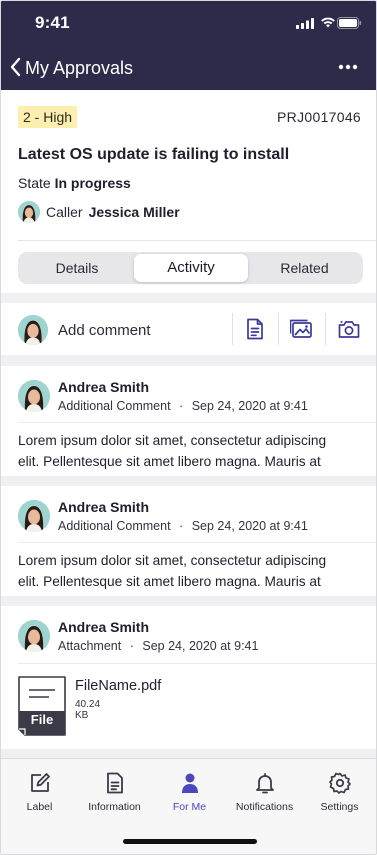 Image resolution: width=377 pixels, height=855 pixels. Describe the element at coordinates (349, 23) in the screenshot. I see `battery-icon` at that location.